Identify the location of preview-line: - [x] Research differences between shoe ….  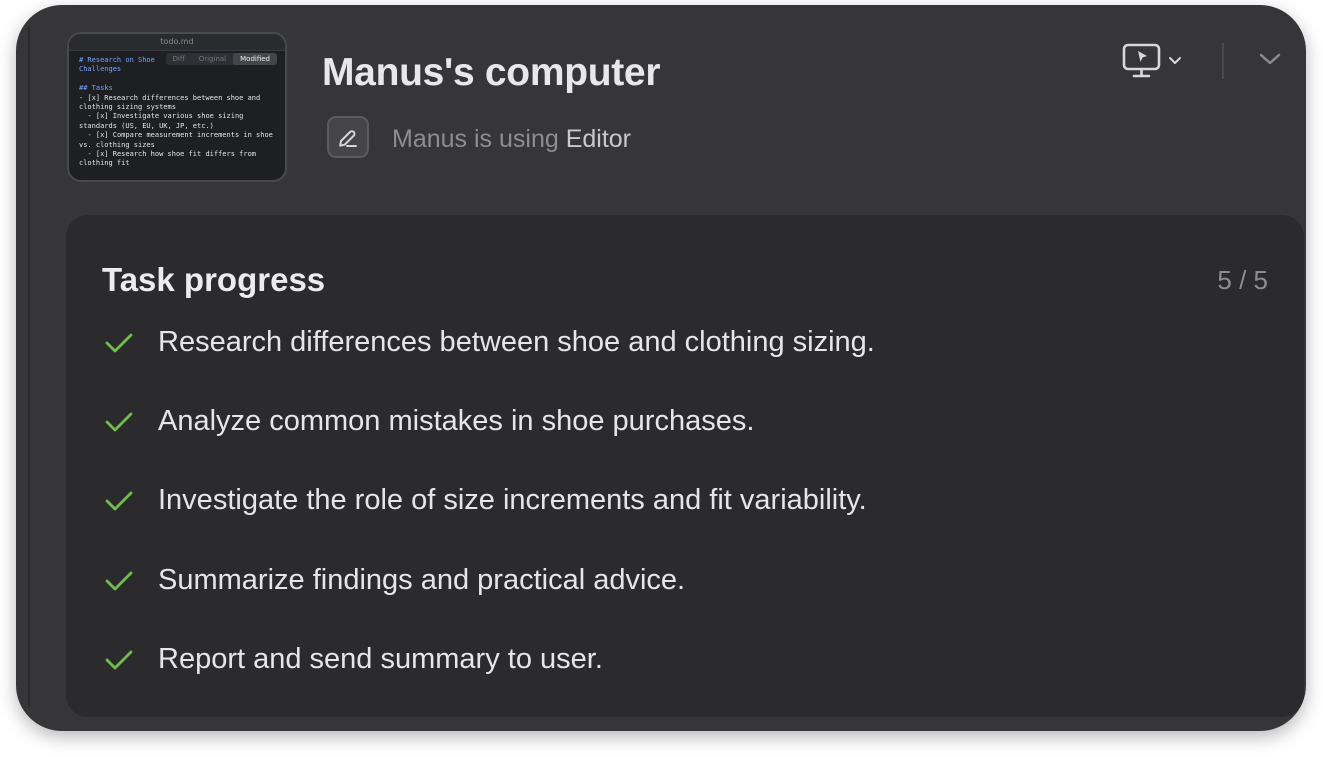
(172, 102).